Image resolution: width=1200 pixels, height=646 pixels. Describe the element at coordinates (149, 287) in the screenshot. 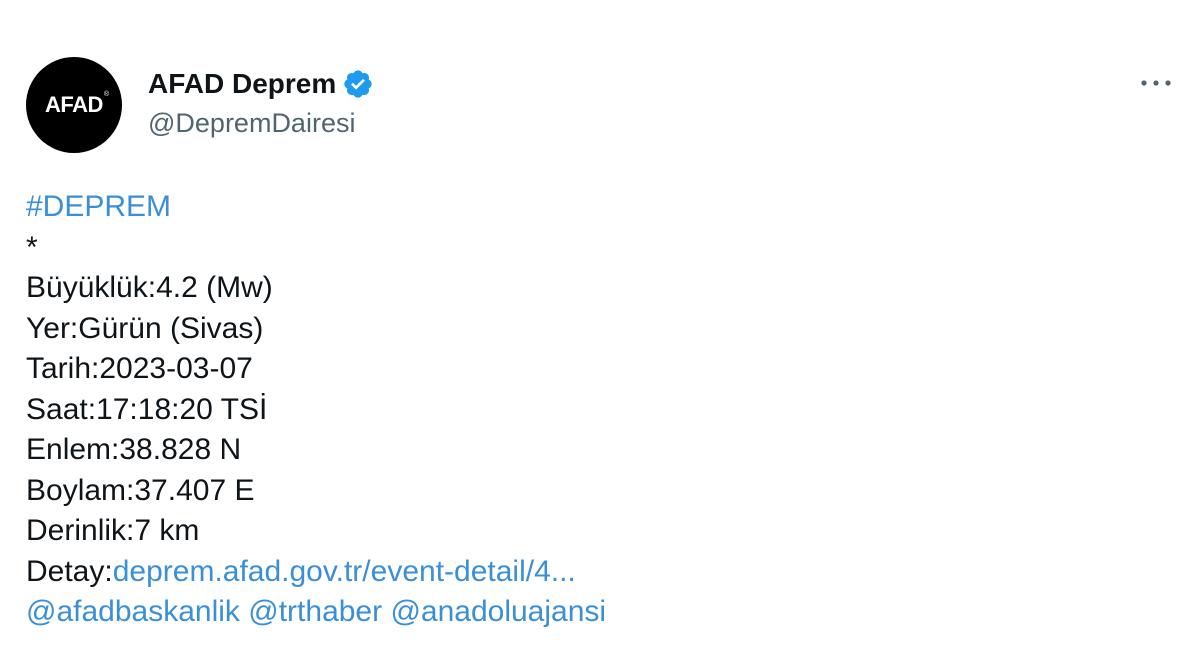

I see `magnitude-text: Büyüklük:4.2 (Mw)` at that location.